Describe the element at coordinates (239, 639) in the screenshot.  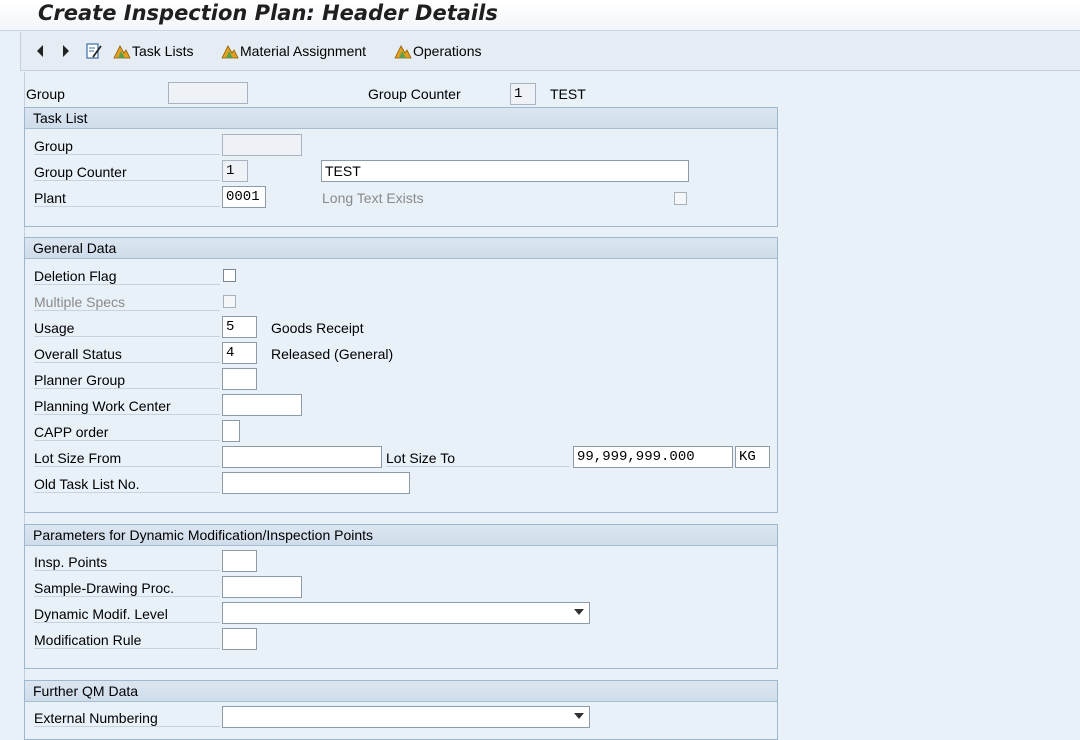
I see `modification-rule-field` at that location.